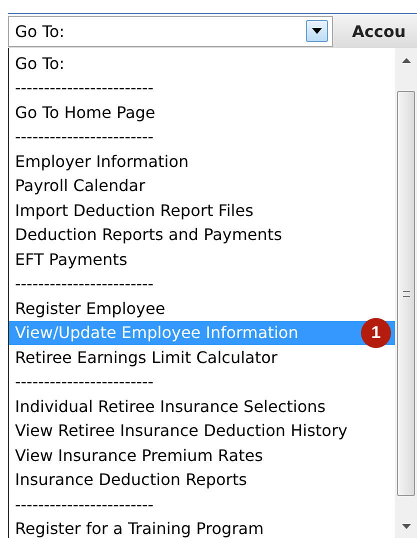 This screenshot has width=417, height=538. I want to click on dropdown-option: Payroll Calendar, so click(202, 186).